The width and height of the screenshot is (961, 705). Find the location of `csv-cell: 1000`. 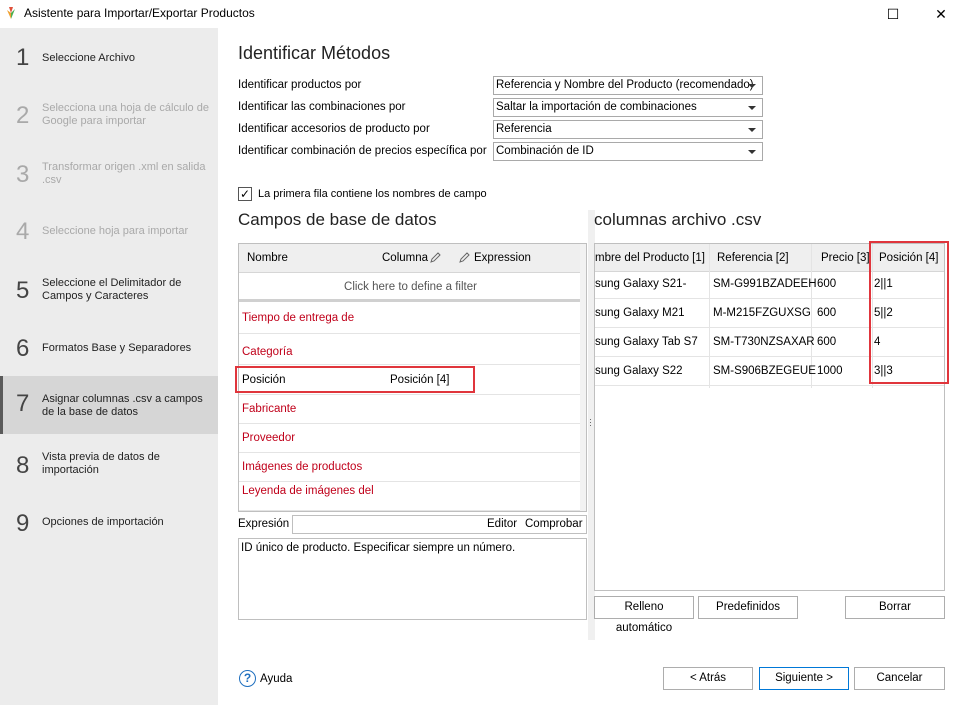

csv-cell: 1000 is located at coordinates (830, 371).